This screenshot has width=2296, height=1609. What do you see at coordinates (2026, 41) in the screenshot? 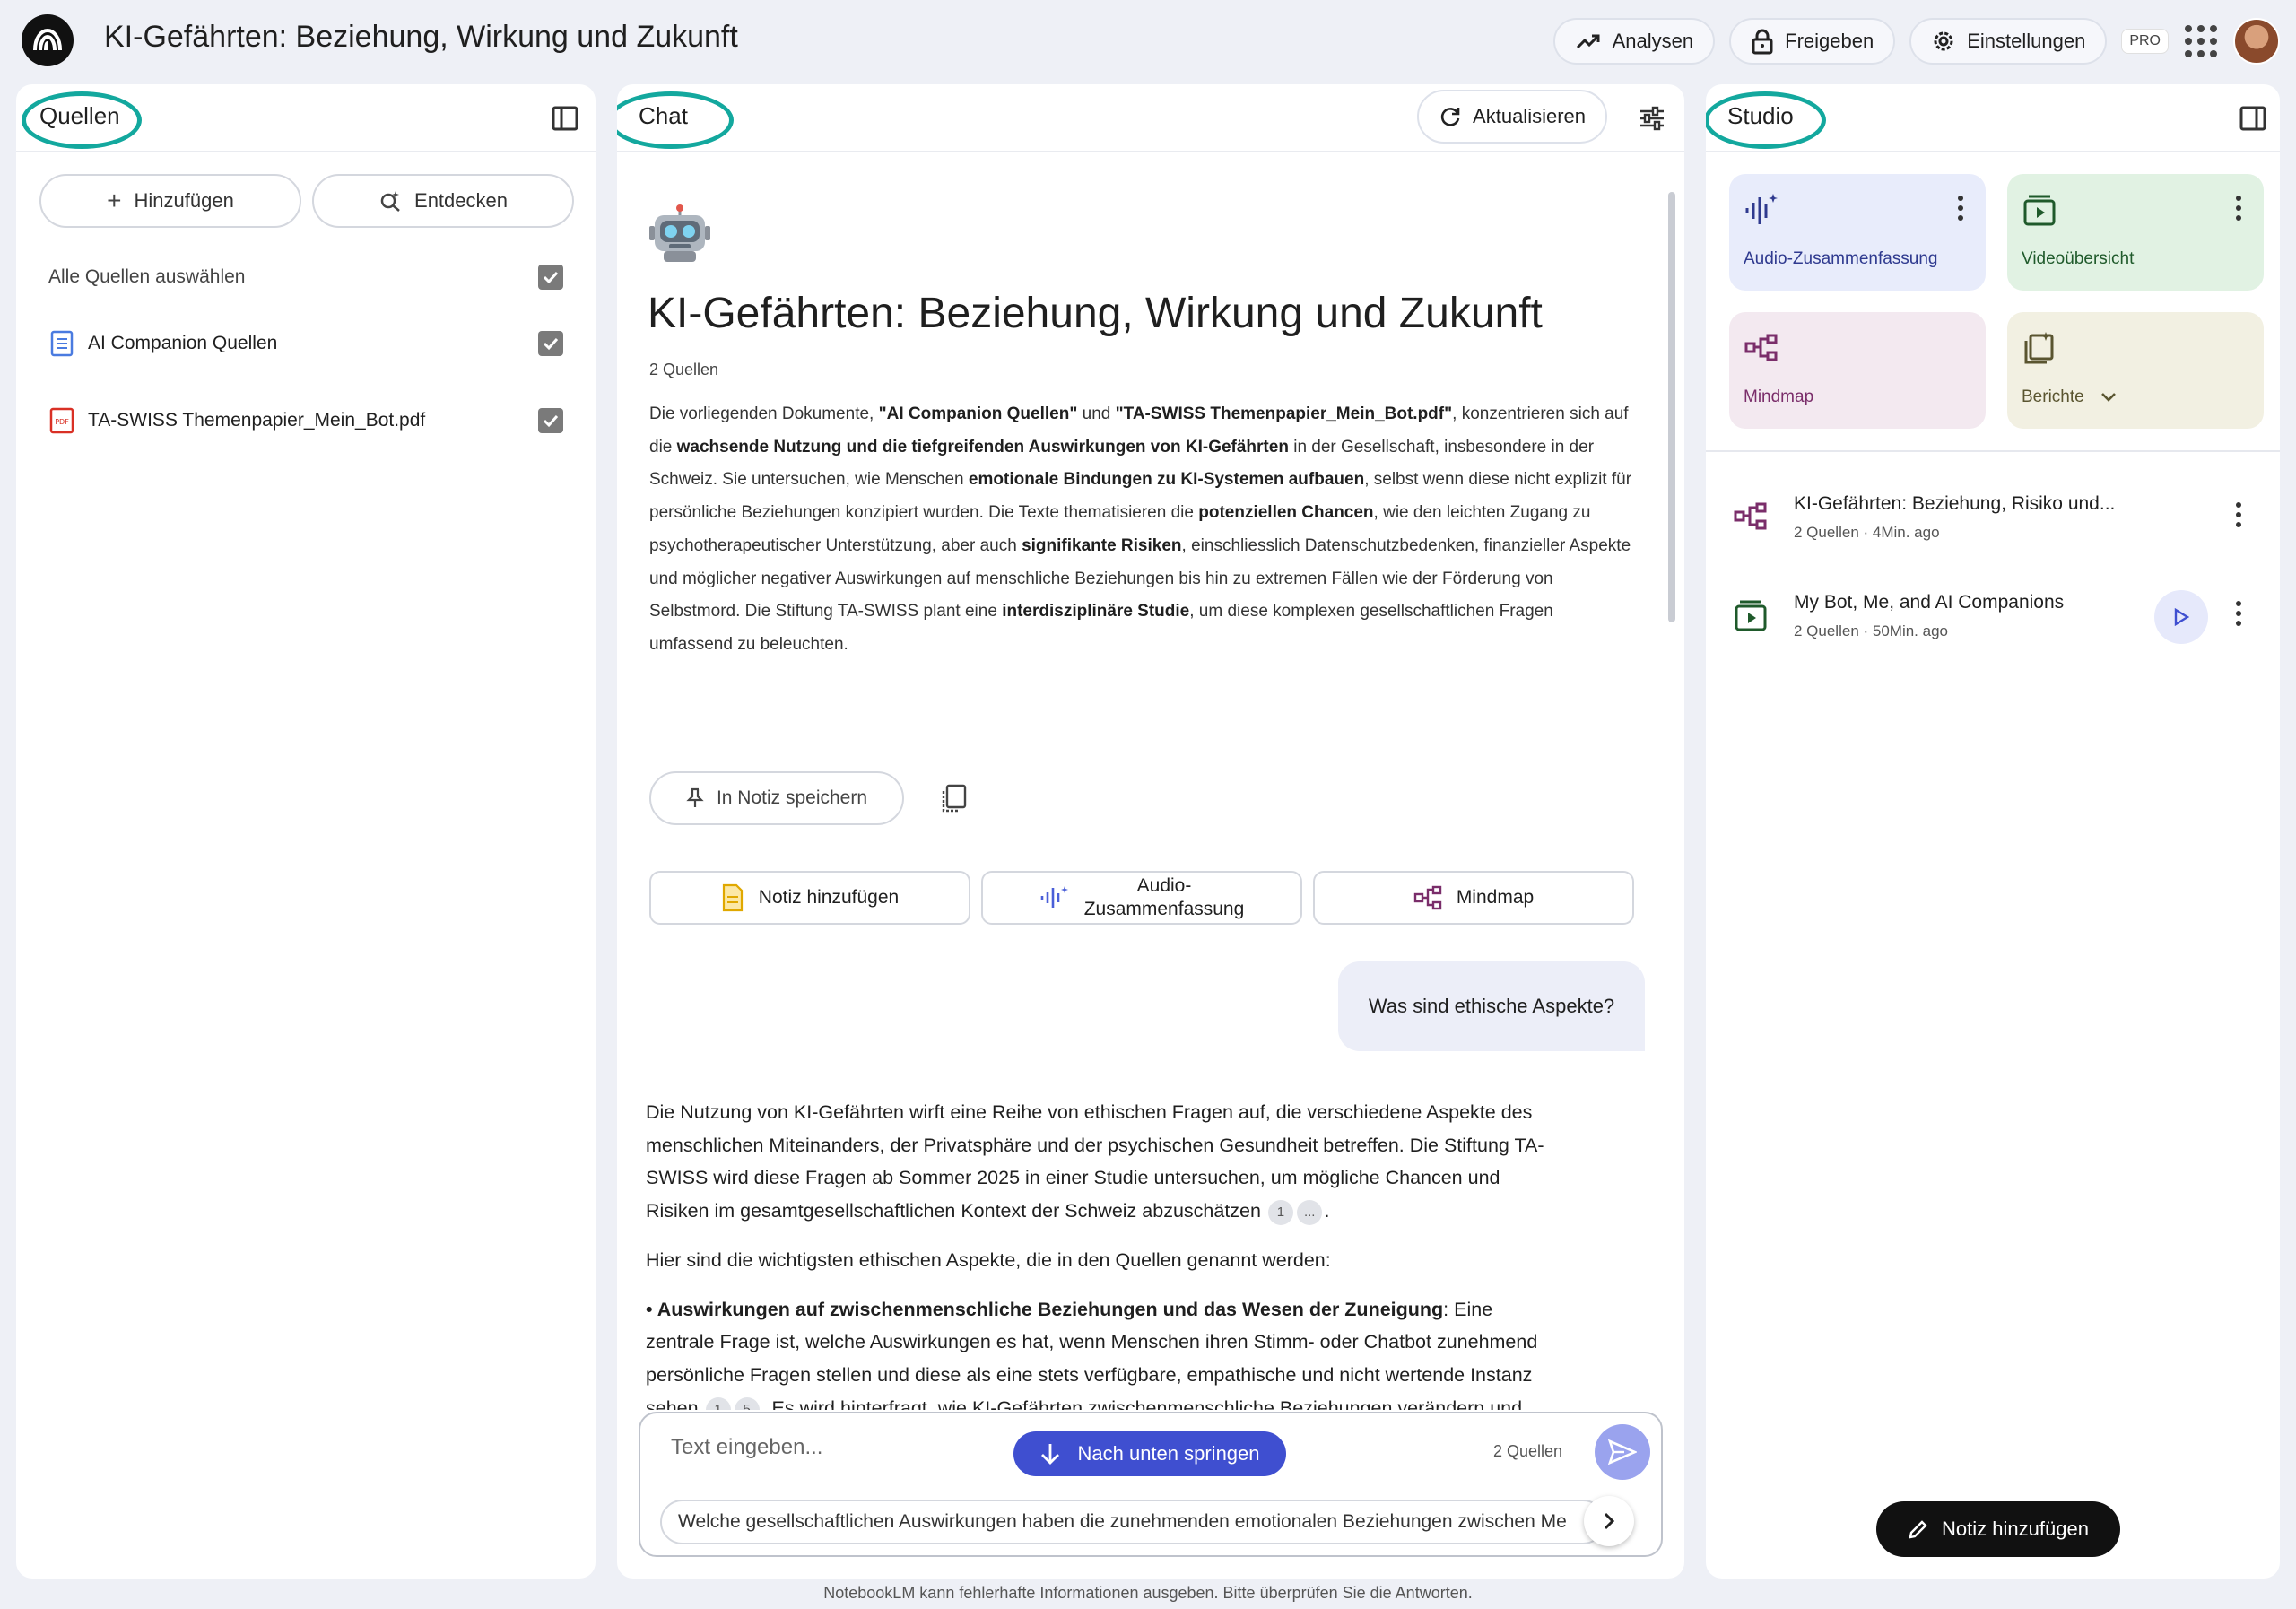
I see `settings-label: Einstellungen` at bounding box center [2026, 41].